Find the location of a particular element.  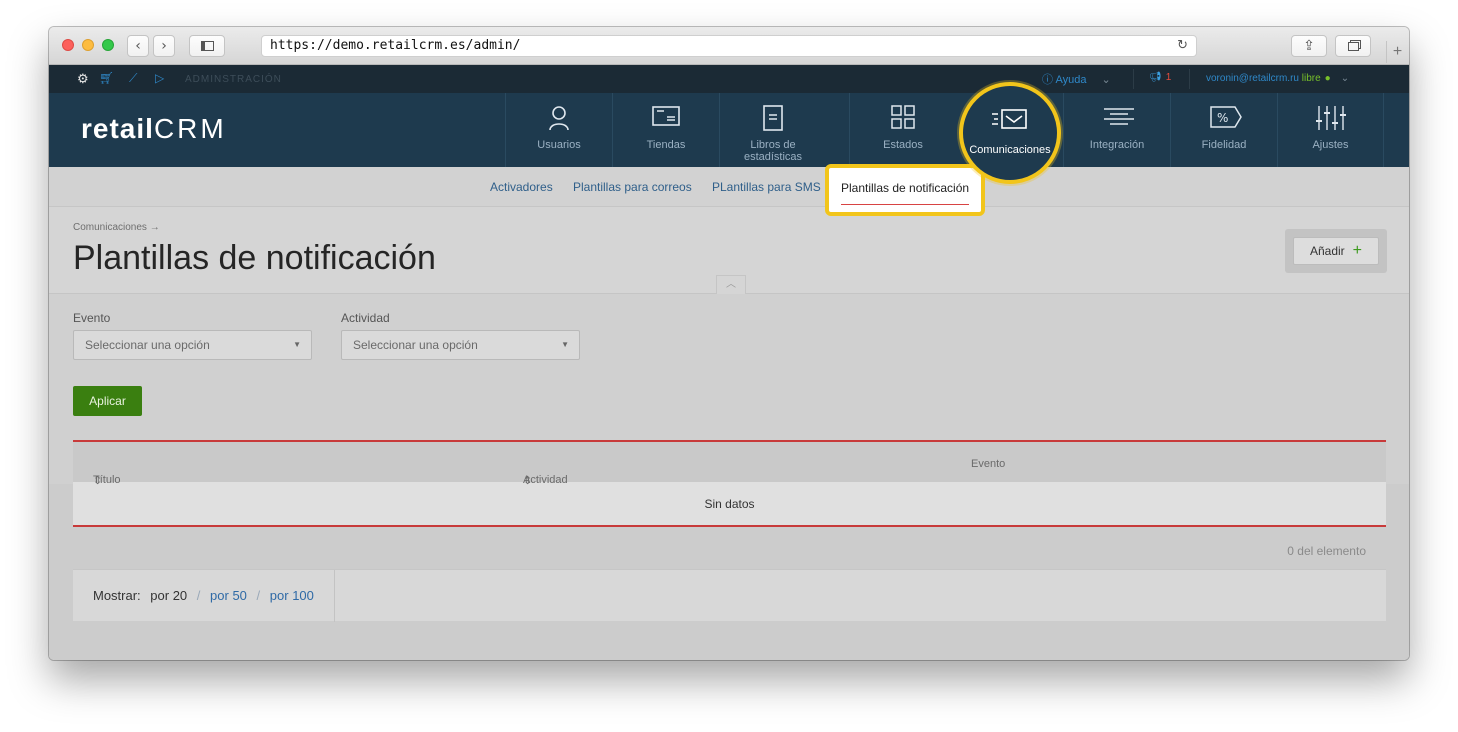

nav-item-integracion: Integración is located at coordinates (1116, 130).